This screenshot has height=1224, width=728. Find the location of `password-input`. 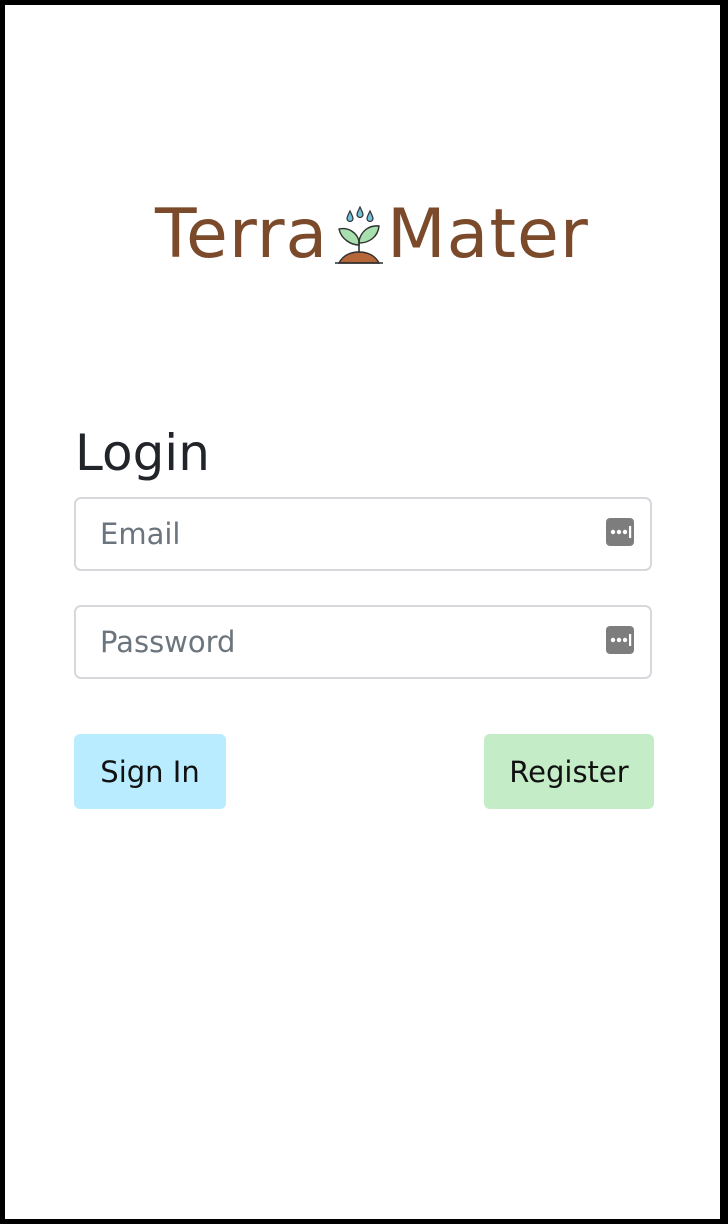

password-input is located at coordinates (363, 642).